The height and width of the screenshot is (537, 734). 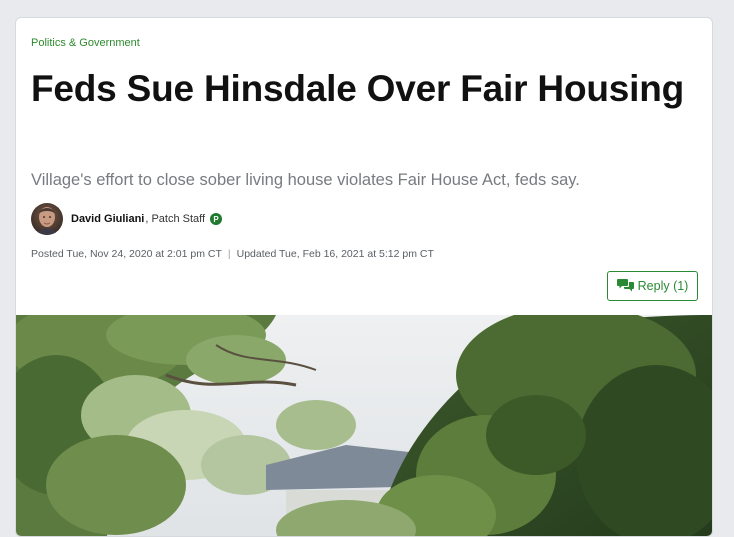 I want to click on patch-p-badge-icon: P, so click(x=216, y=219).